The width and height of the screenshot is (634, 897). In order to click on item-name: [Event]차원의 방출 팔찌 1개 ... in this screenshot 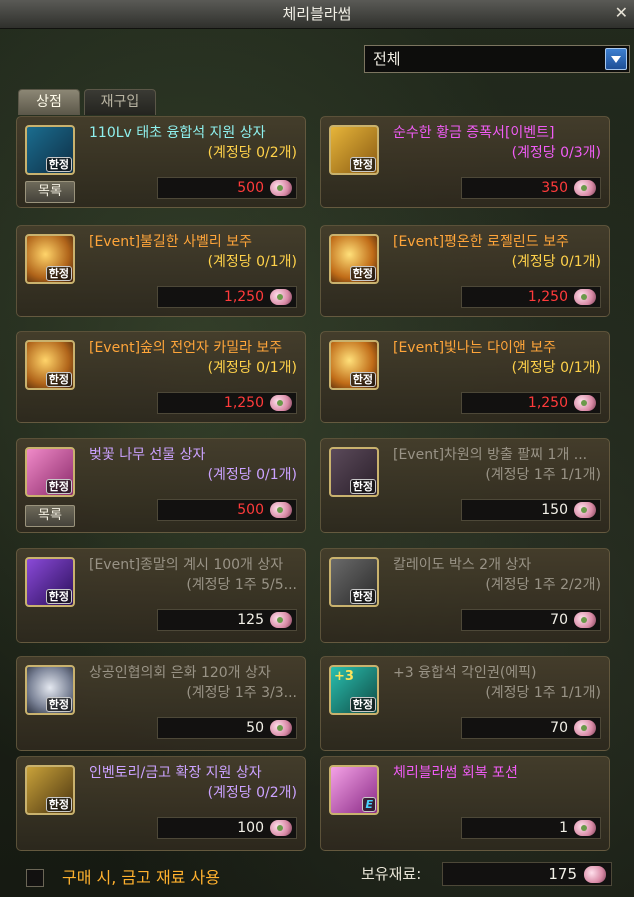, I will do `click(490, 455)`.